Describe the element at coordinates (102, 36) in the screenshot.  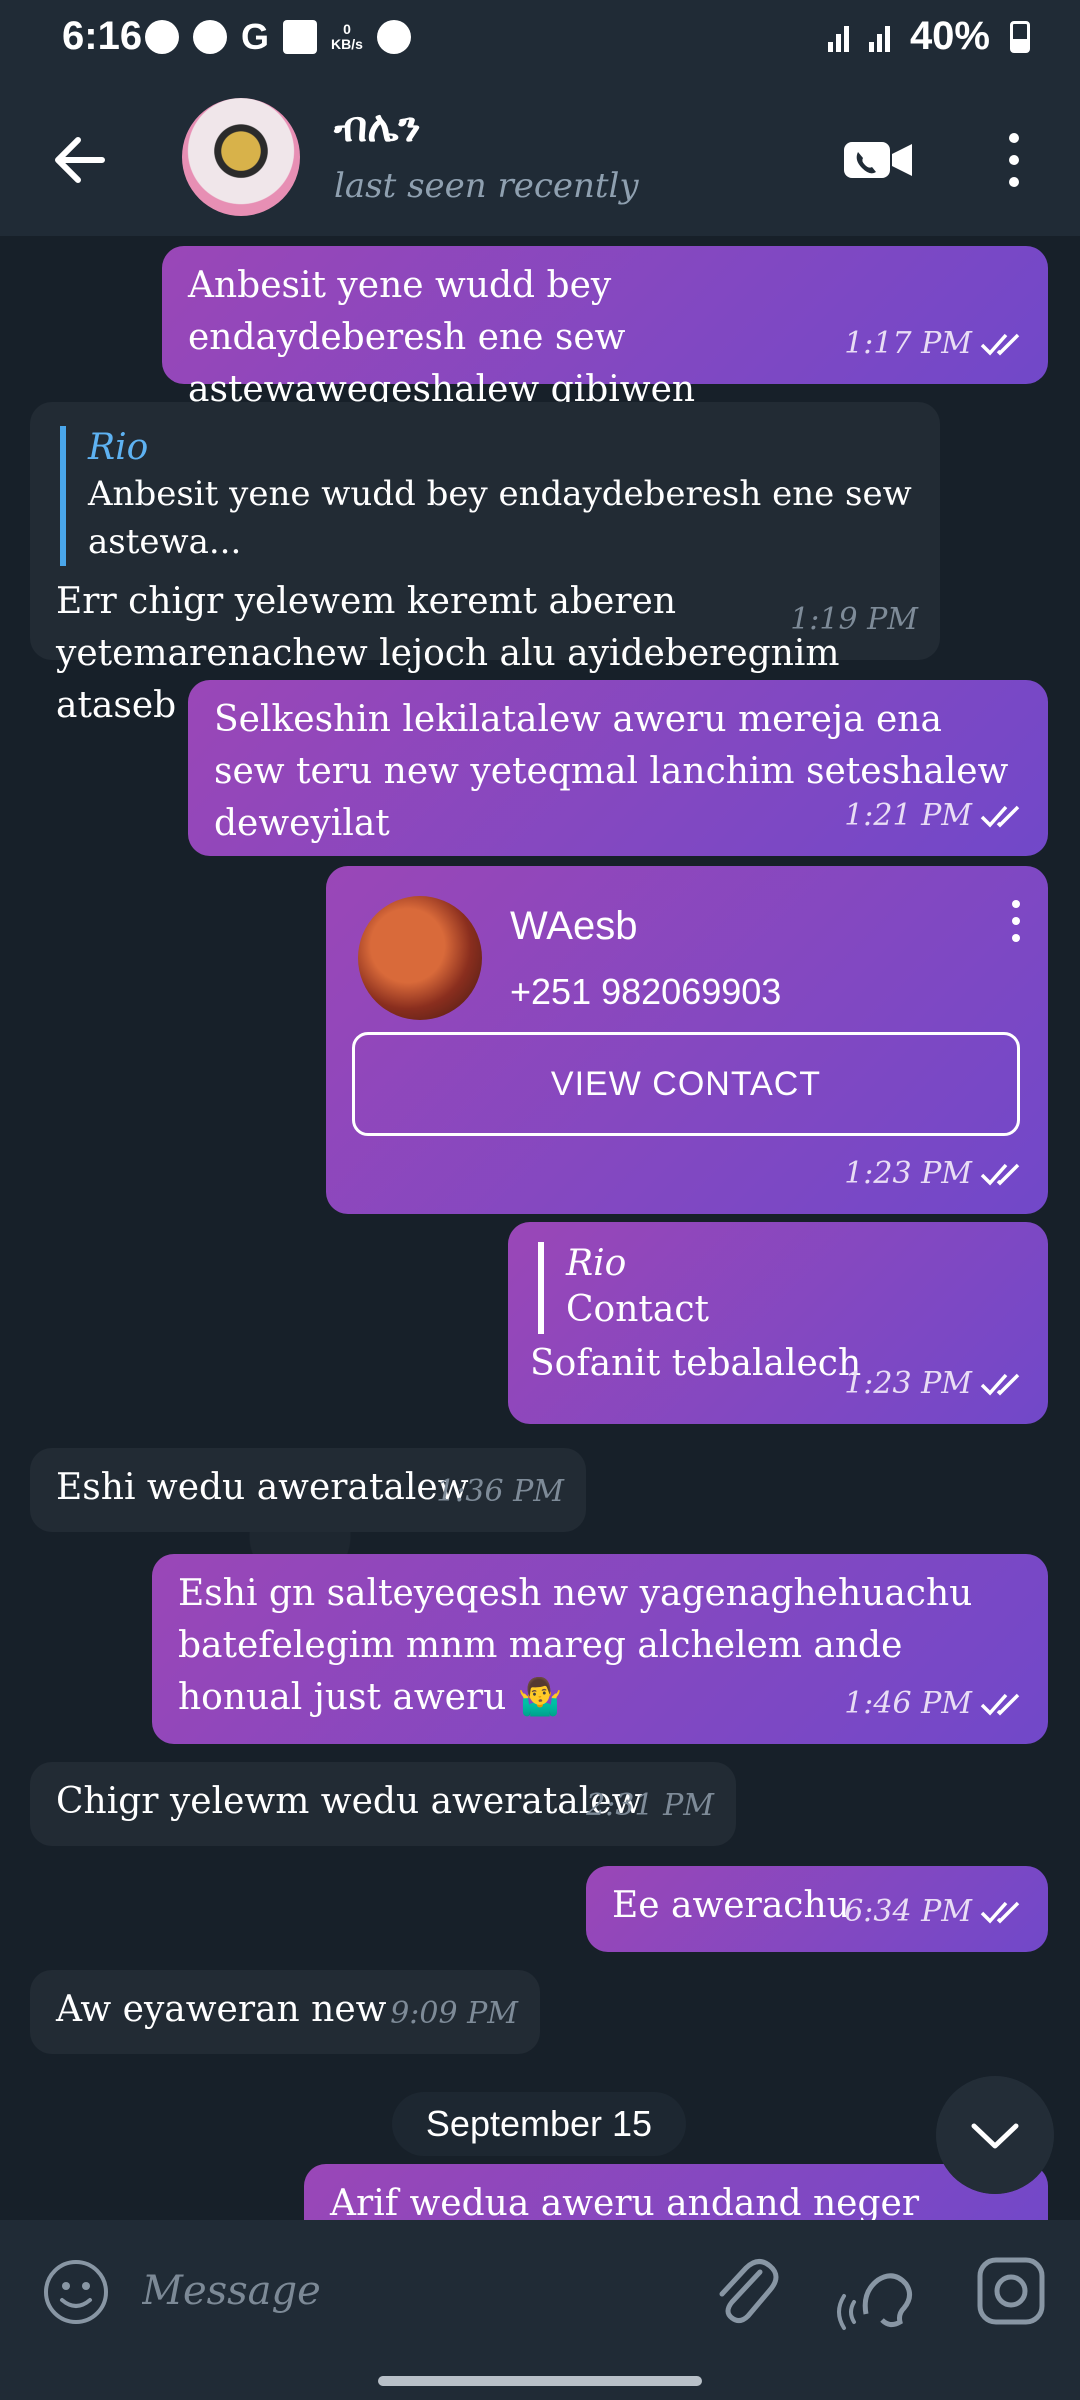
I see `status-time: 6:16` at that location.